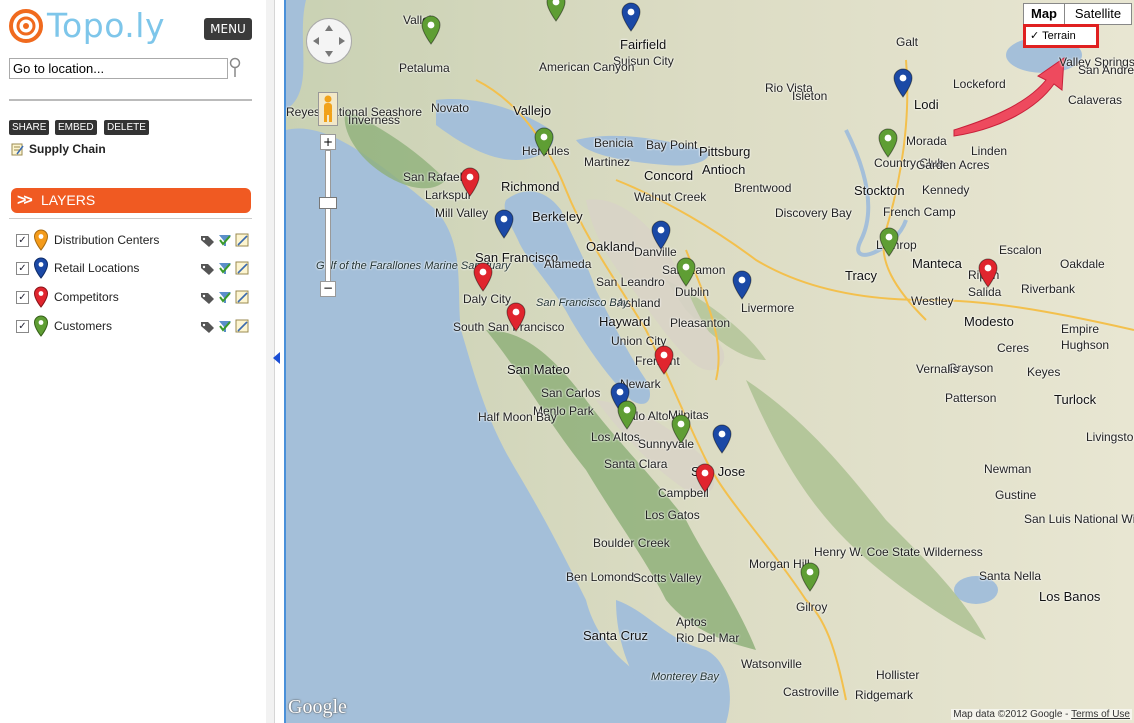  I want to click on place-label: Dublin, so click(692, 292).